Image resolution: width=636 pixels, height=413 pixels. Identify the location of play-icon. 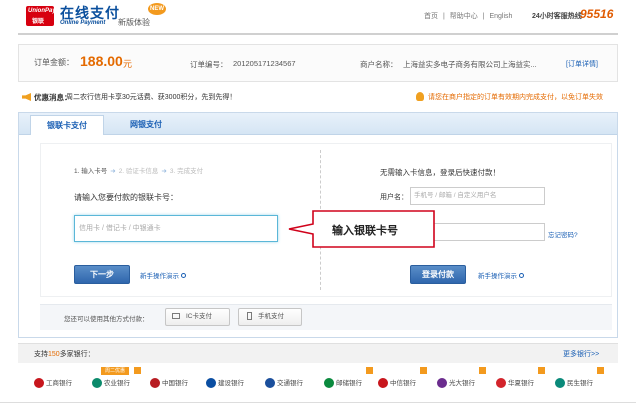
(183, 275).